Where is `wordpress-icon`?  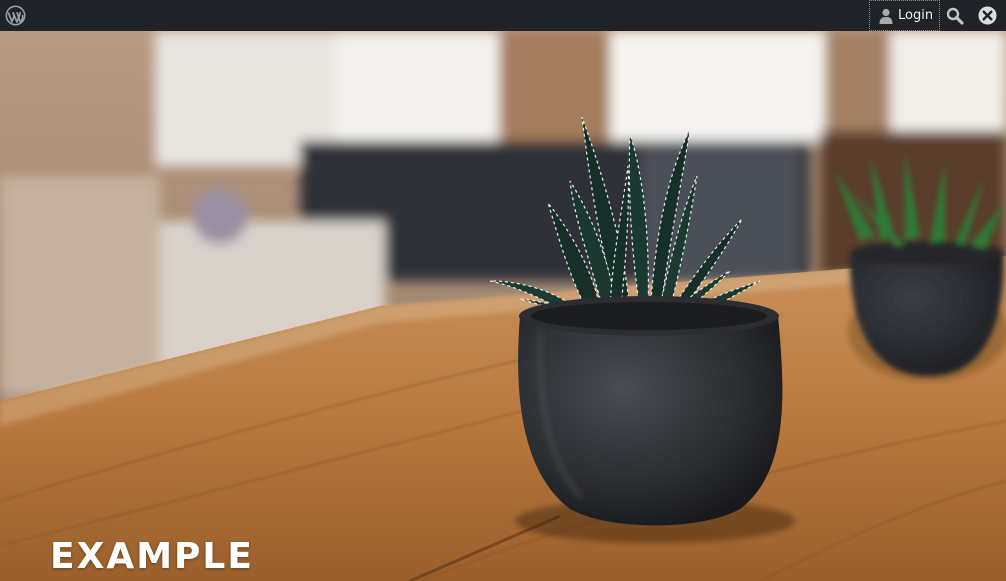
wordpress-icon is located at coordinates (15, 15).